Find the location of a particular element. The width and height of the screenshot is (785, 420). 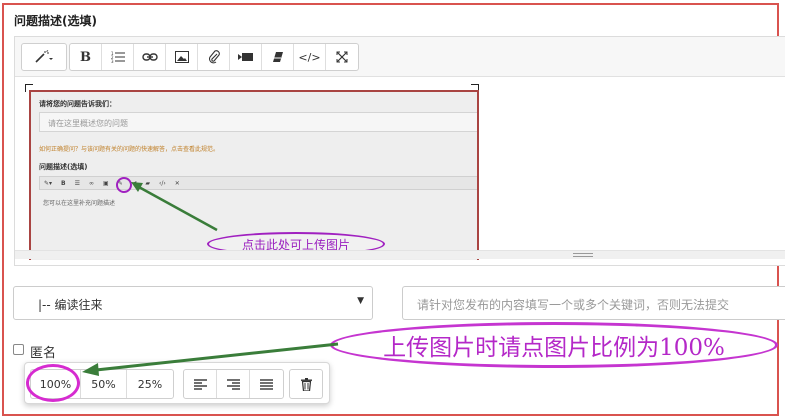

annotation-arrow is located at coordinates (210, 359).